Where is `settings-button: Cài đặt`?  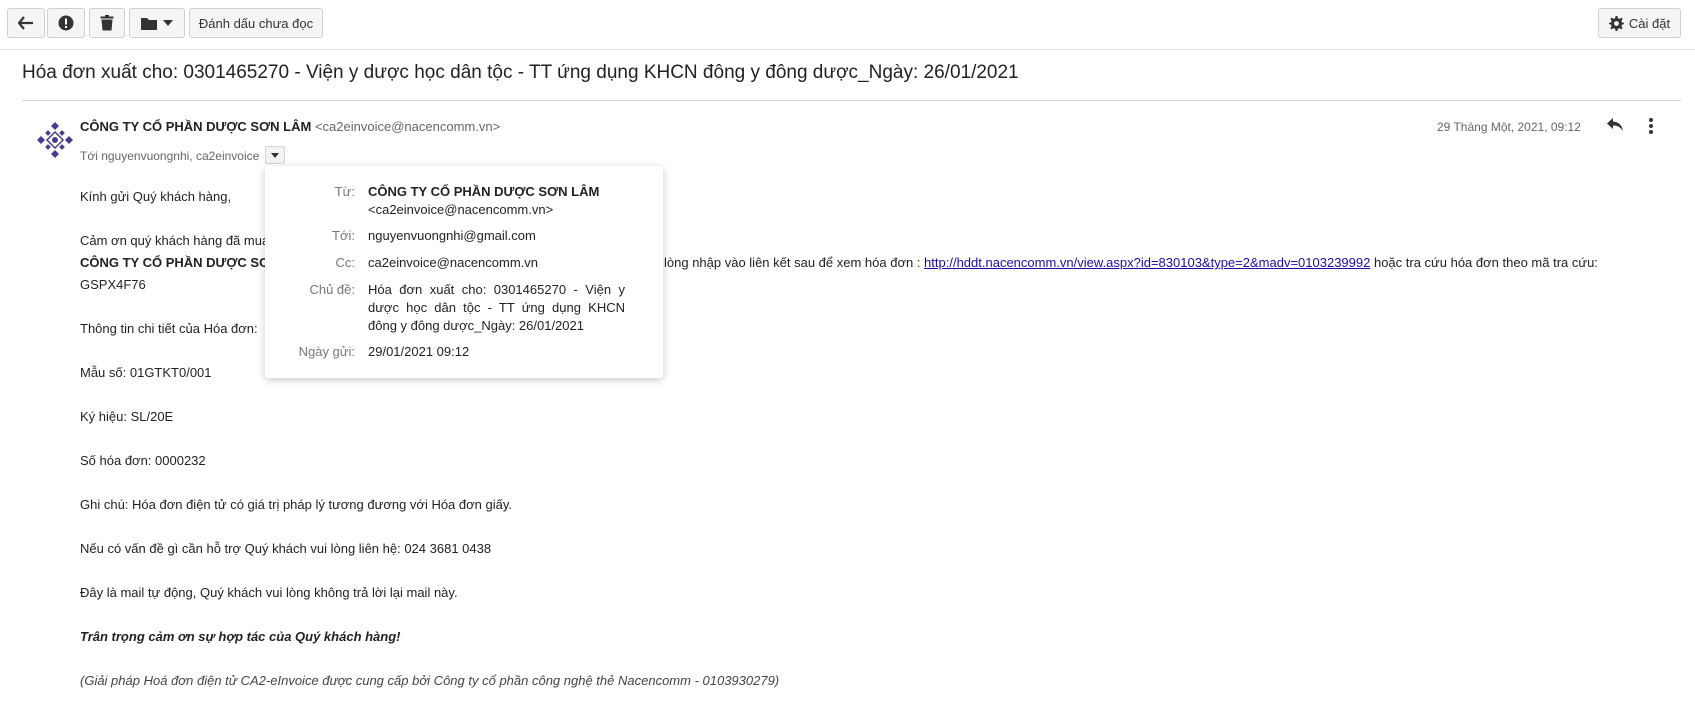
settings-button: Cài đặt is located at coordinates (1639, 23).